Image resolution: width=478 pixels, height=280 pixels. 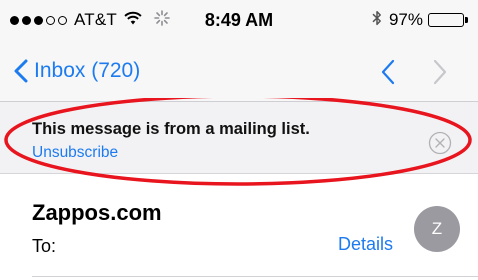 What do you see at coordinates (448, 20) in the screenshot?
I see `battery-icon` at bounding box center [448, 20].